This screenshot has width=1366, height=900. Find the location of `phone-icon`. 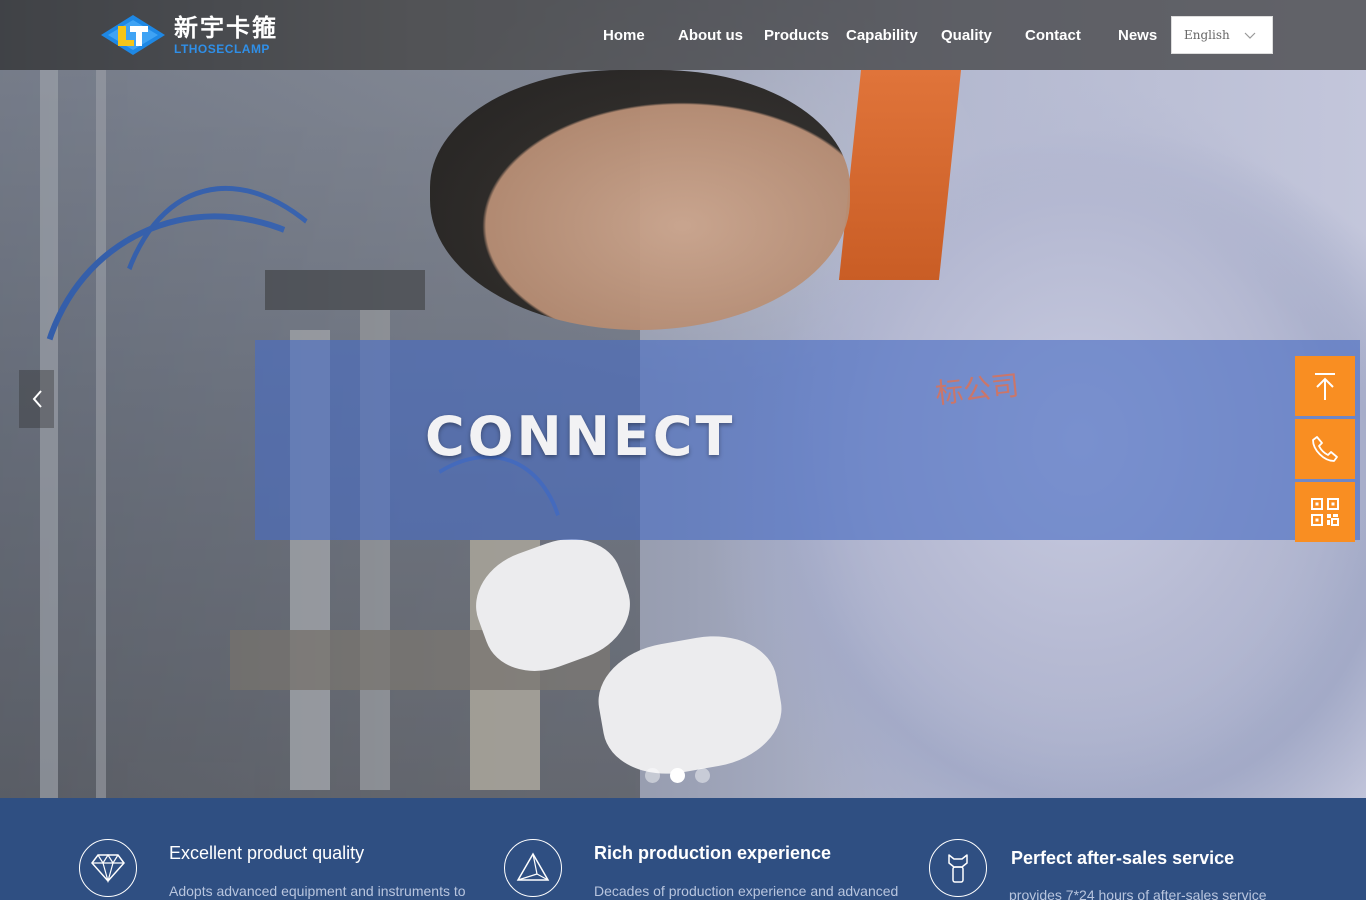

phone-icon is located at coordinates (1325, 449).